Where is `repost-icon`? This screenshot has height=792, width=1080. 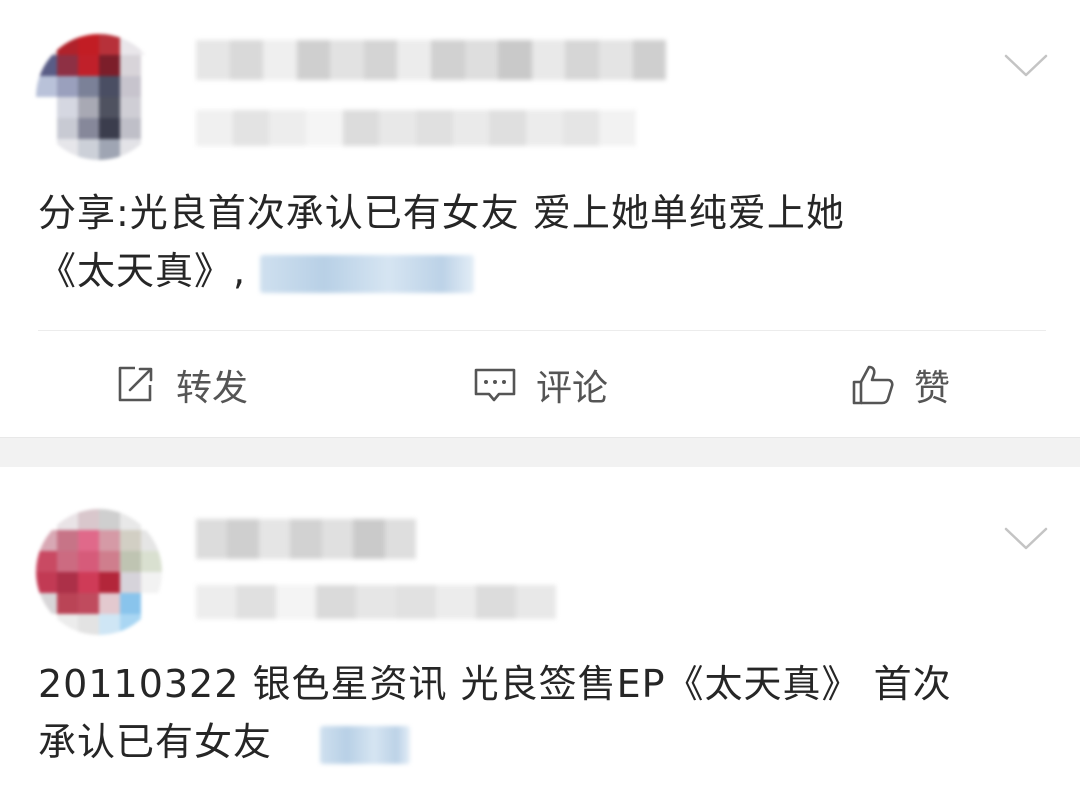
repost-icon is located at coordinates (135, 384).